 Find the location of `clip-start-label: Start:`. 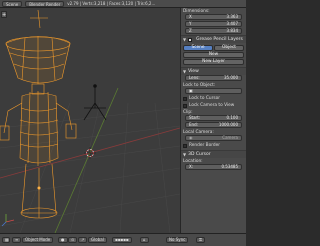

clip-start-label: Start: is located at coordinates (195, 117).